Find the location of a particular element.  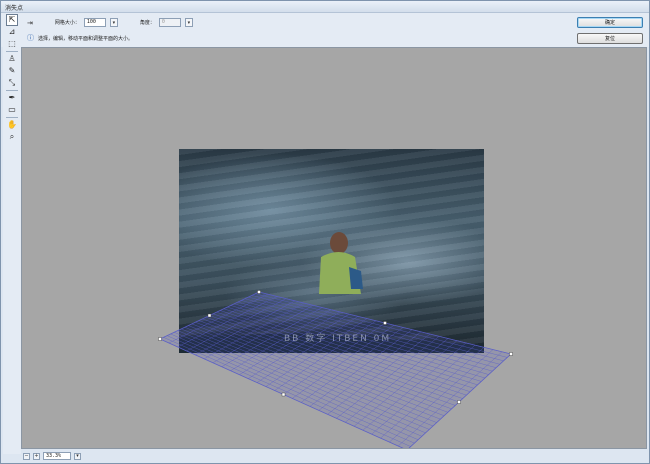

brush-tool: ✎ is located at coordinates (12, 71).